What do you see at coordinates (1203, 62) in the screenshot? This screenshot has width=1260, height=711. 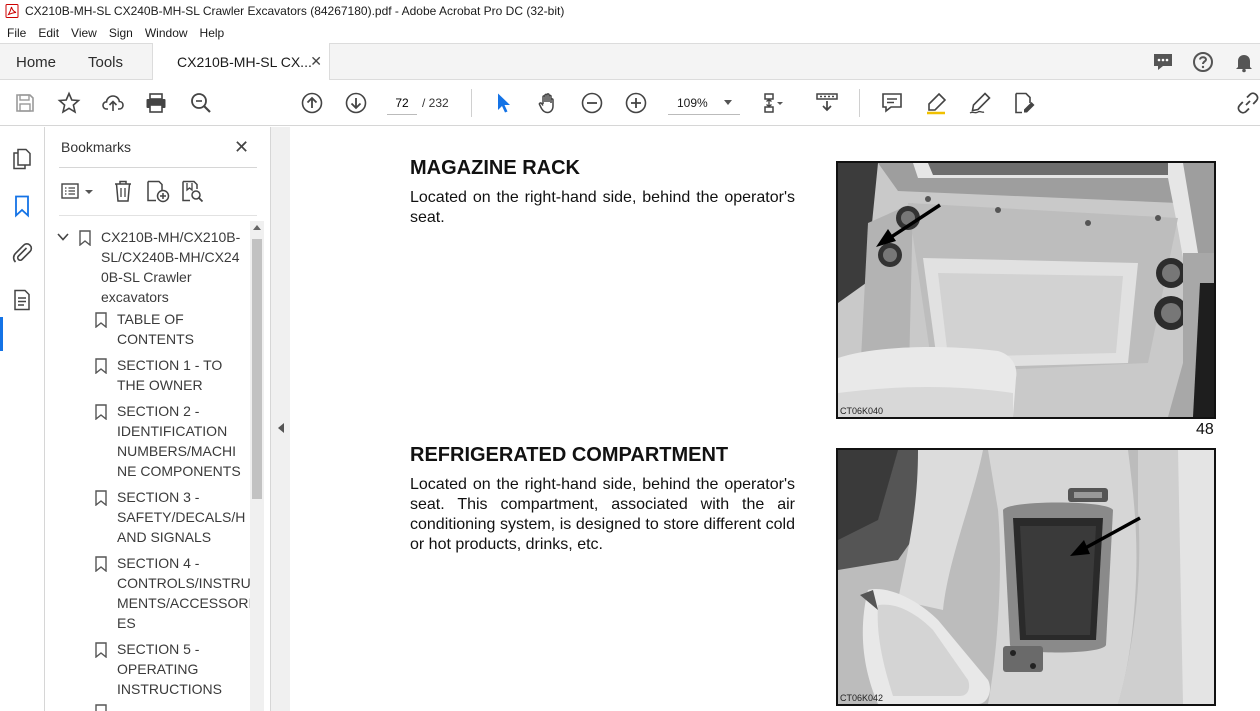 I see `help-icon` at bounding box center [1203, 62].